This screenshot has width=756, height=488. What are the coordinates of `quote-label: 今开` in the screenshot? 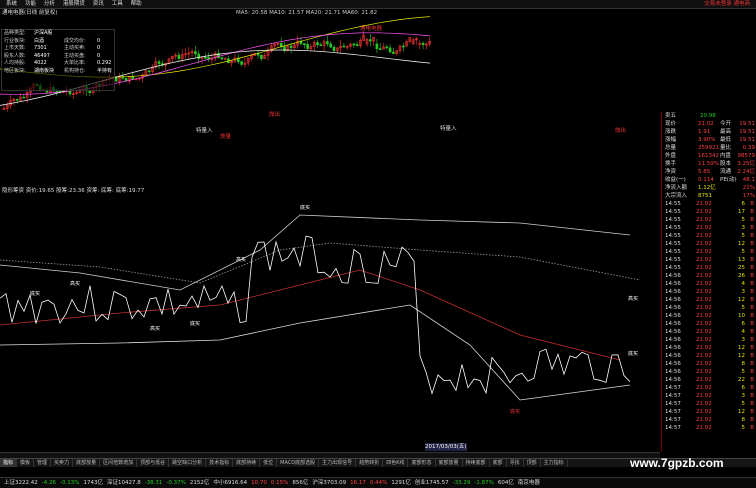 It's located at (726, 124).